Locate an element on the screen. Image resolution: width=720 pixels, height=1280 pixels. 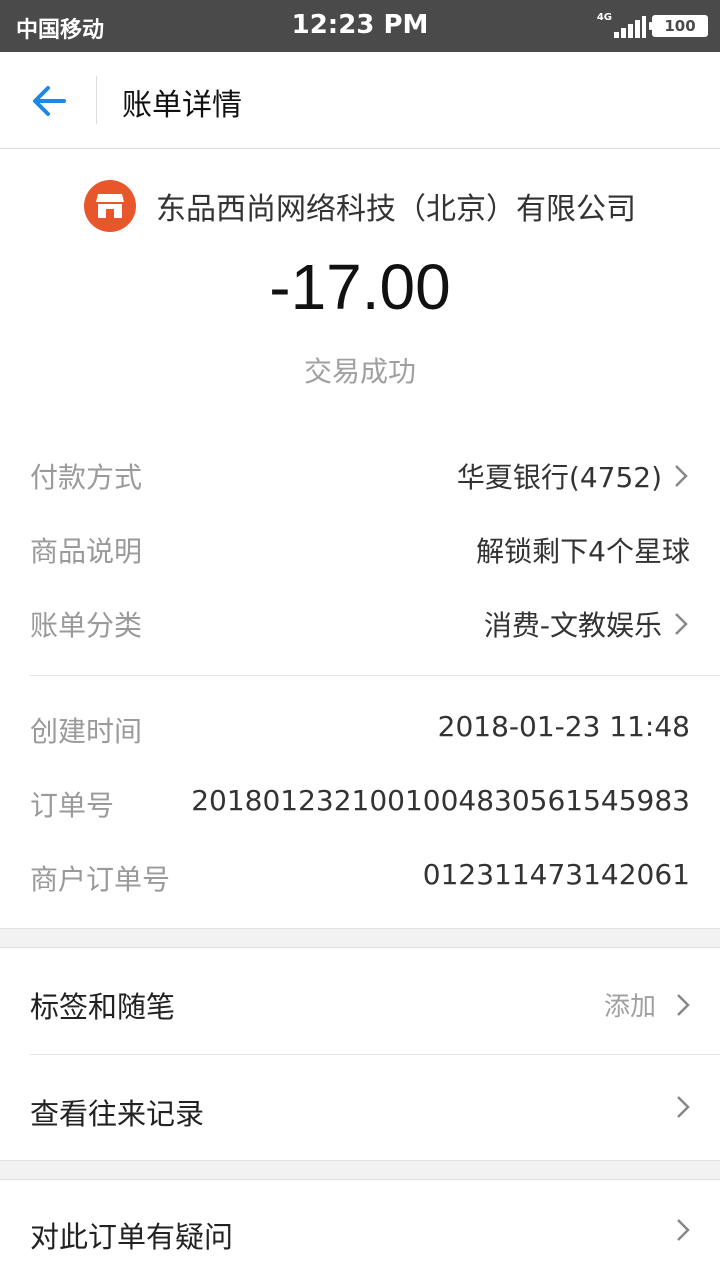
question-chevron-area is located at coordinates (678, 1230).